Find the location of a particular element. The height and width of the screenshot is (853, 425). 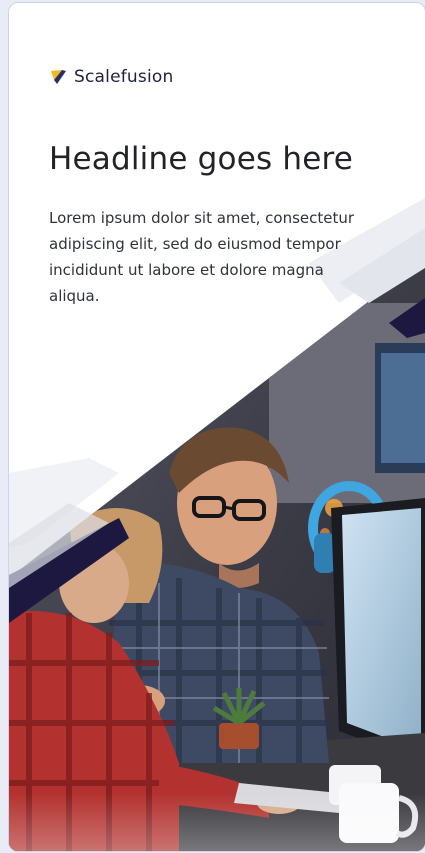

brand-logo: Scalefusion is located at coordinates (111, 77).